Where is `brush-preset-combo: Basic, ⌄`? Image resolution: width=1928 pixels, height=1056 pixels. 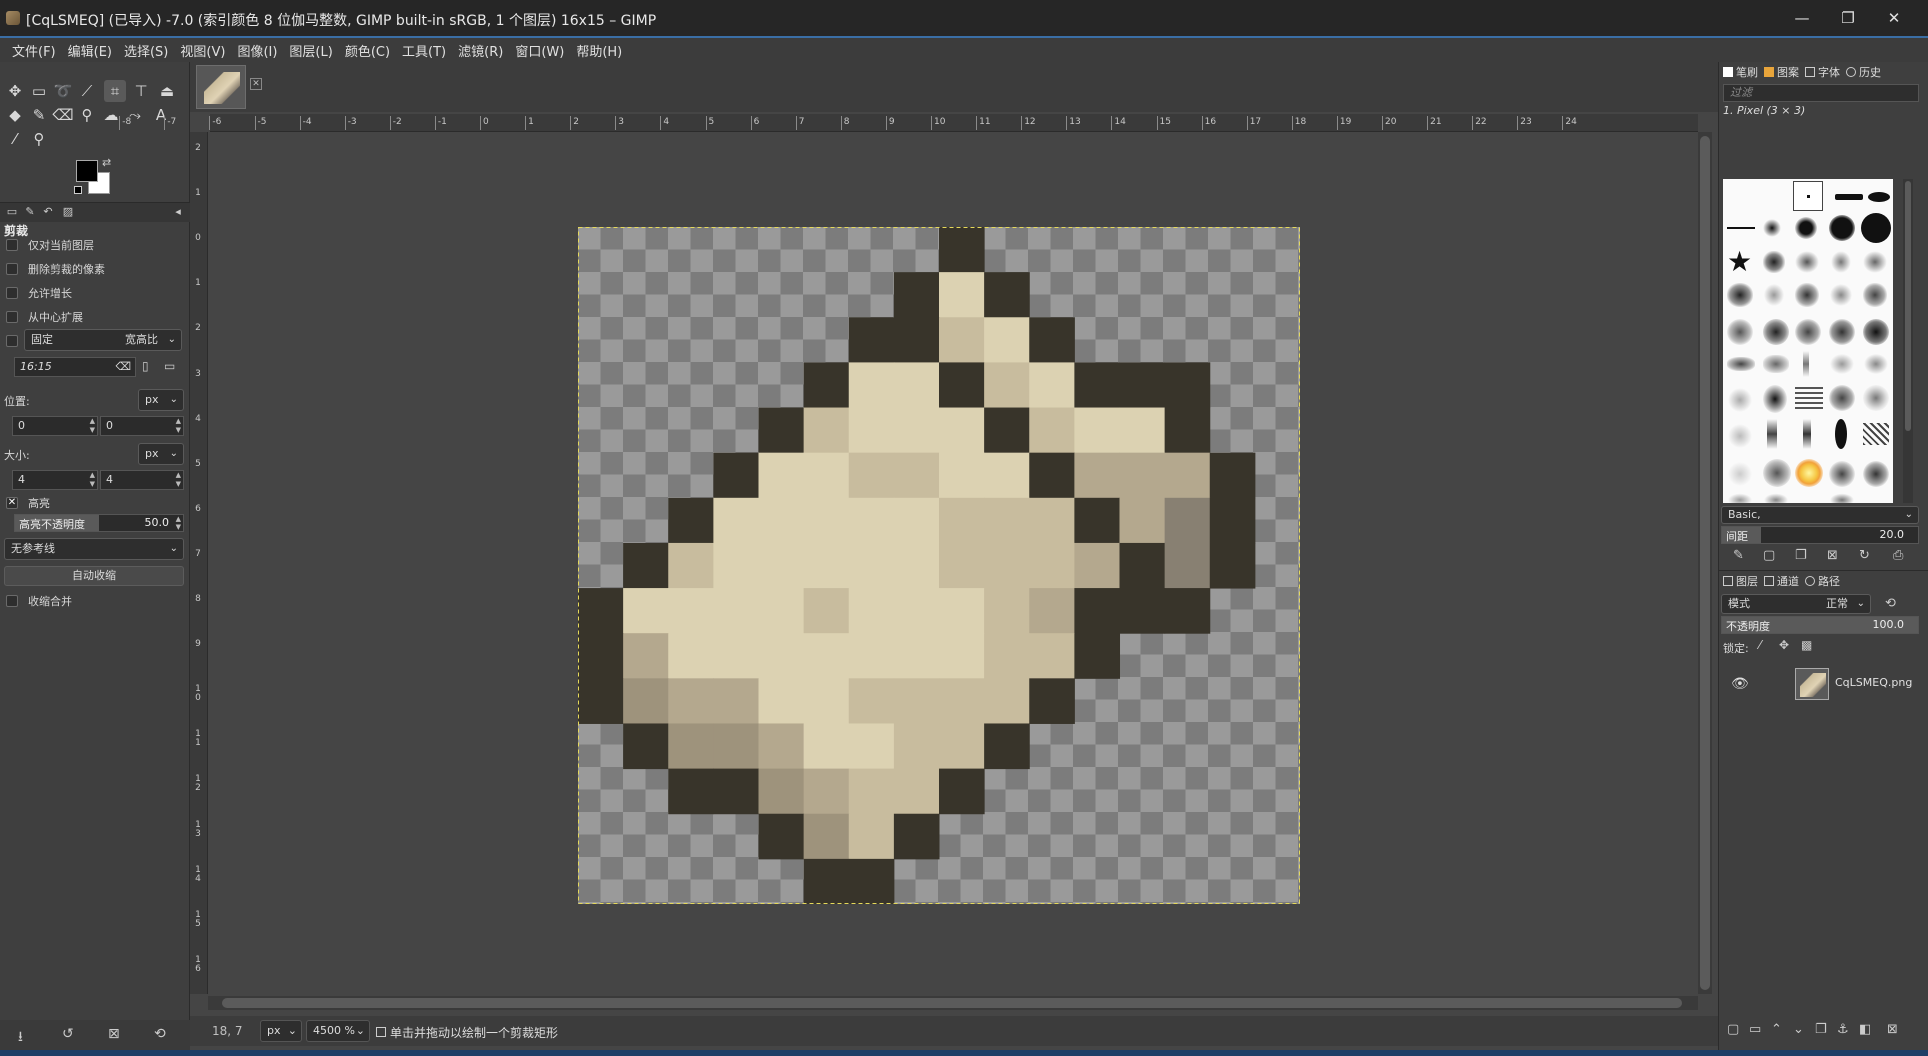 brush-preset-combo: Basic, ⌄ is located at coordinates (1820, 515).